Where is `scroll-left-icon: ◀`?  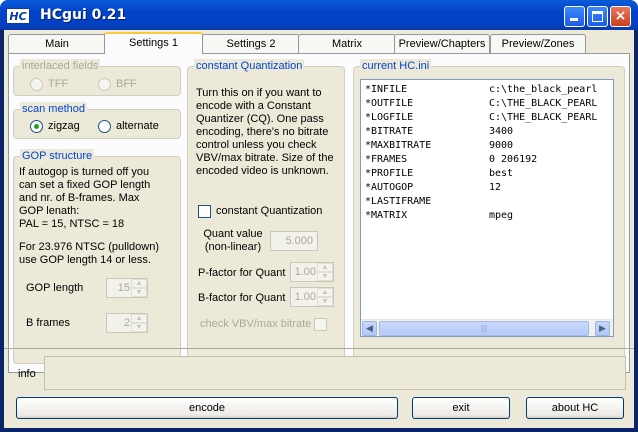 scroll-left-icon: ◀ is located at coordinates (369, 328).